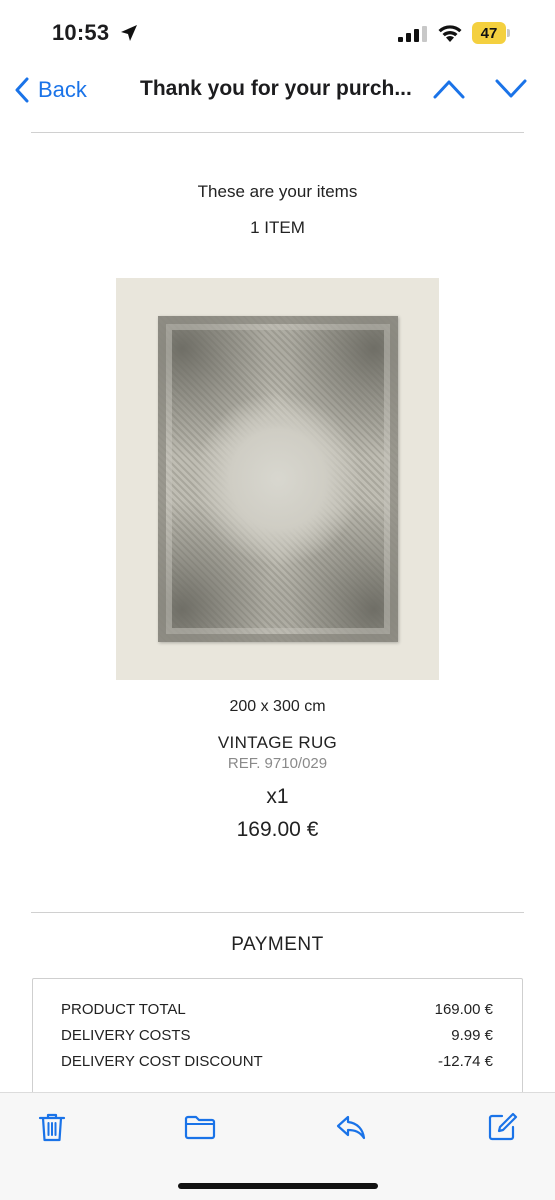 This screenshot has width=555, height=1200. Describe the element at coordinates (277, 1009) in the screenshot. I see `payment-row: PRODUCT TOTAL 169.00 €` at that location.